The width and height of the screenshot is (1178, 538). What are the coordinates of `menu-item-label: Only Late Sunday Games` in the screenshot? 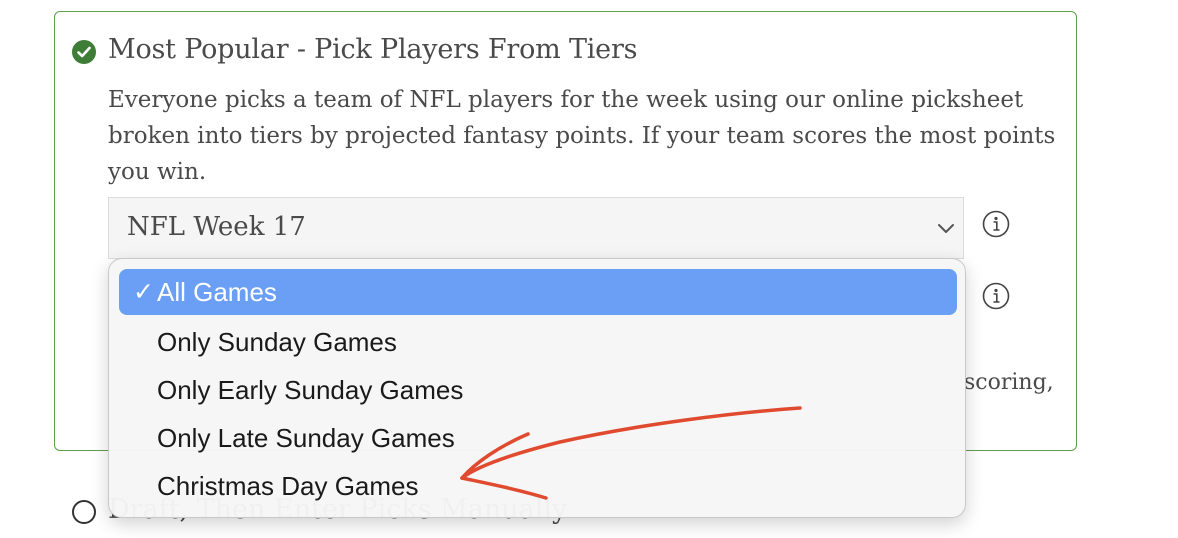 It's located at (306, 438).